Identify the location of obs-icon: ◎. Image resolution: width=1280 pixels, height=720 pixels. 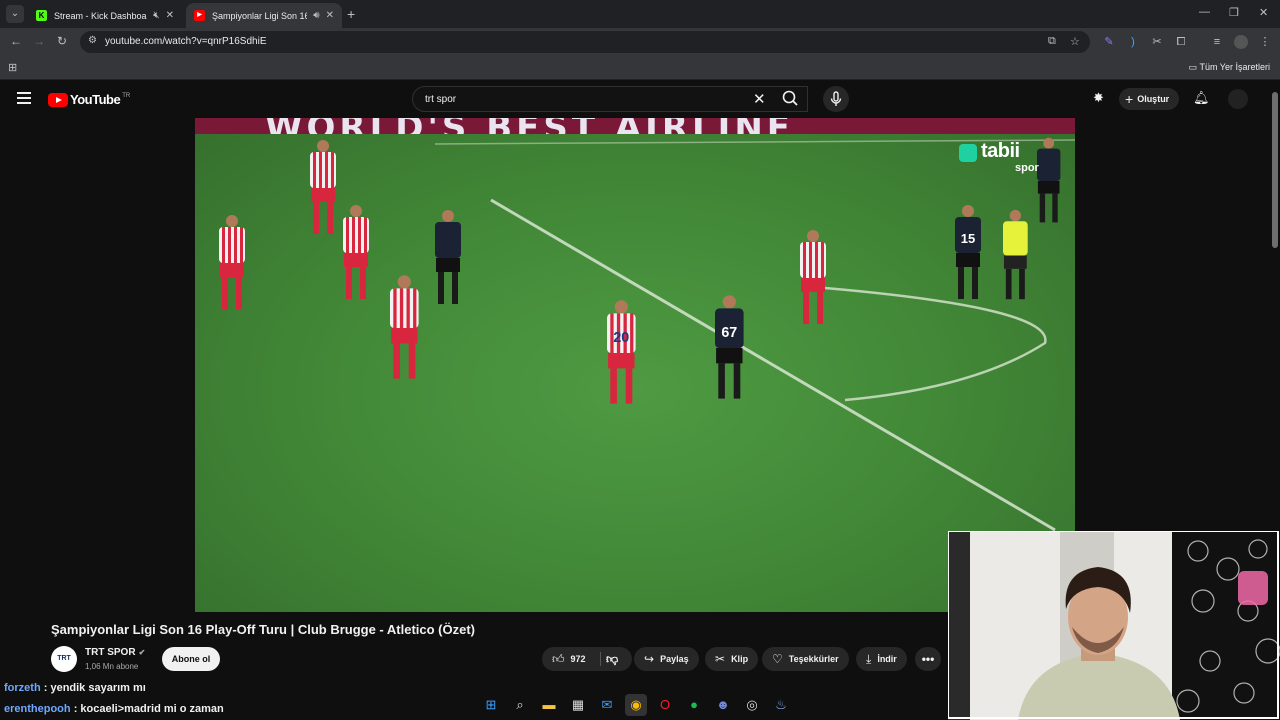
(752, 705).